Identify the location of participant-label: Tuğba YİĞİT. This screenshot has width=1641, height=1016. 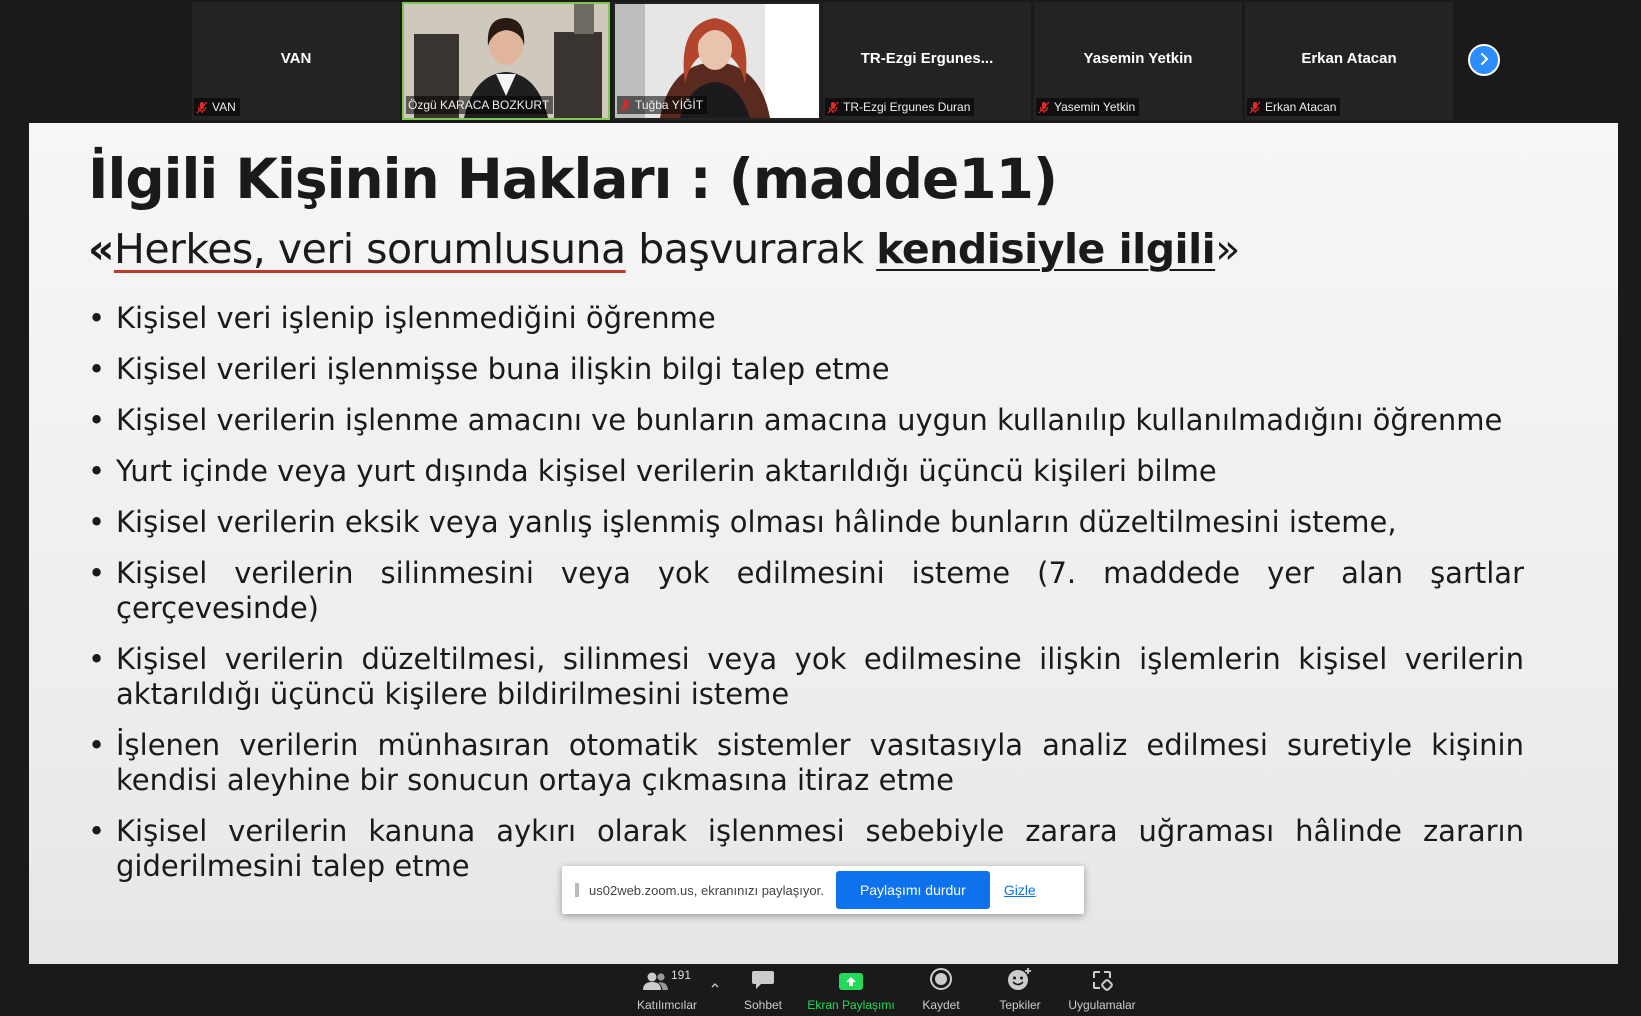
(662, 105).